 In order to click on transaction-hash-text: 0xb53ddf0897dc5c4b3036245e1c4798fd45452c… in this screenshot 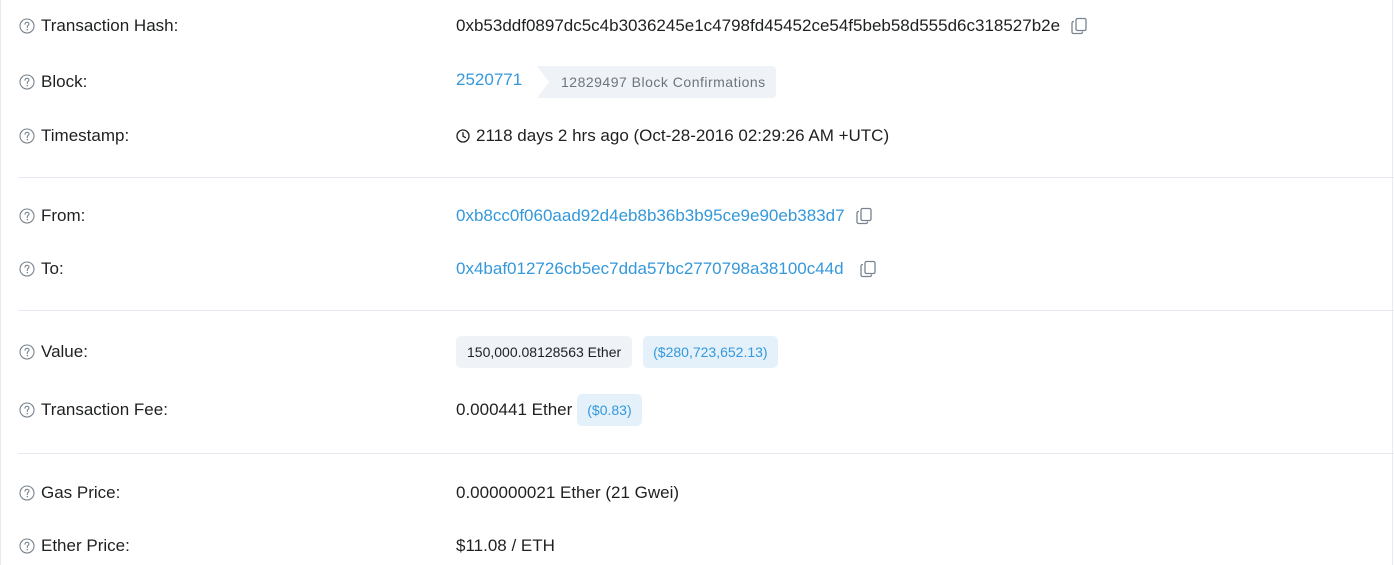, I will do `click(758, 25)`.